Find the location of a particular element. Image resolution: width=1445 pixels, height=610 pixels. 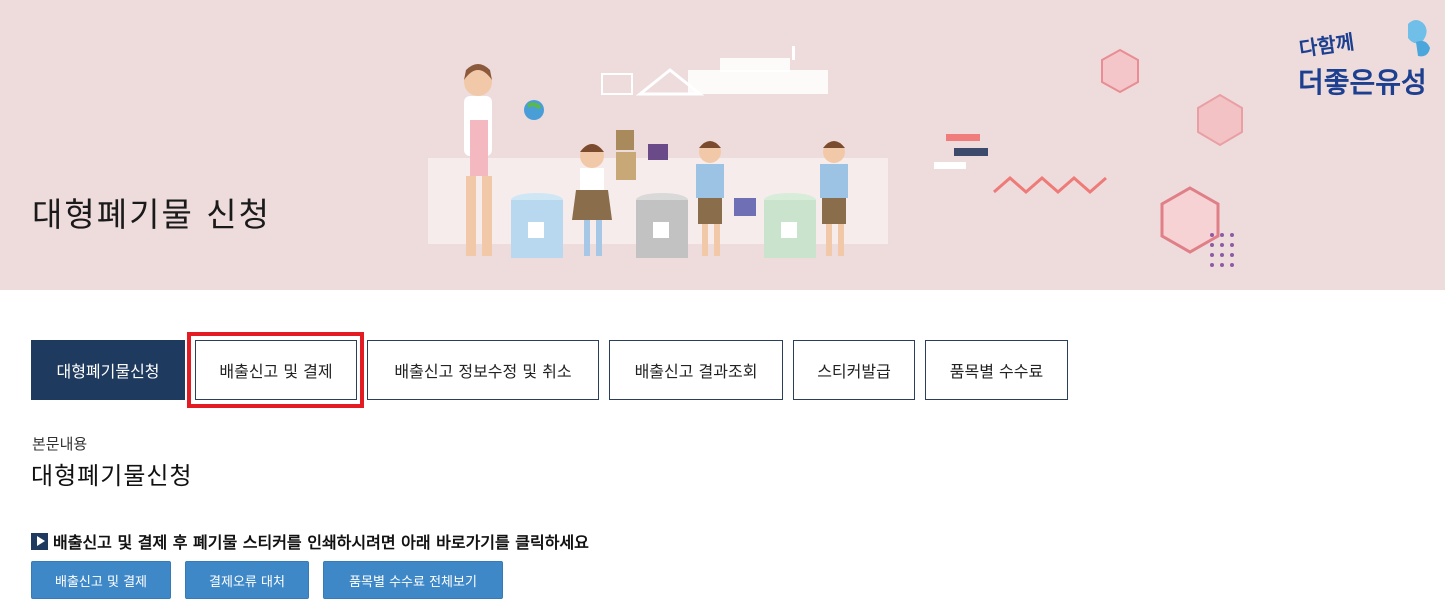

tab-report-and-payment: 배출신고 및 결제 is located at coordinates (276, 370).